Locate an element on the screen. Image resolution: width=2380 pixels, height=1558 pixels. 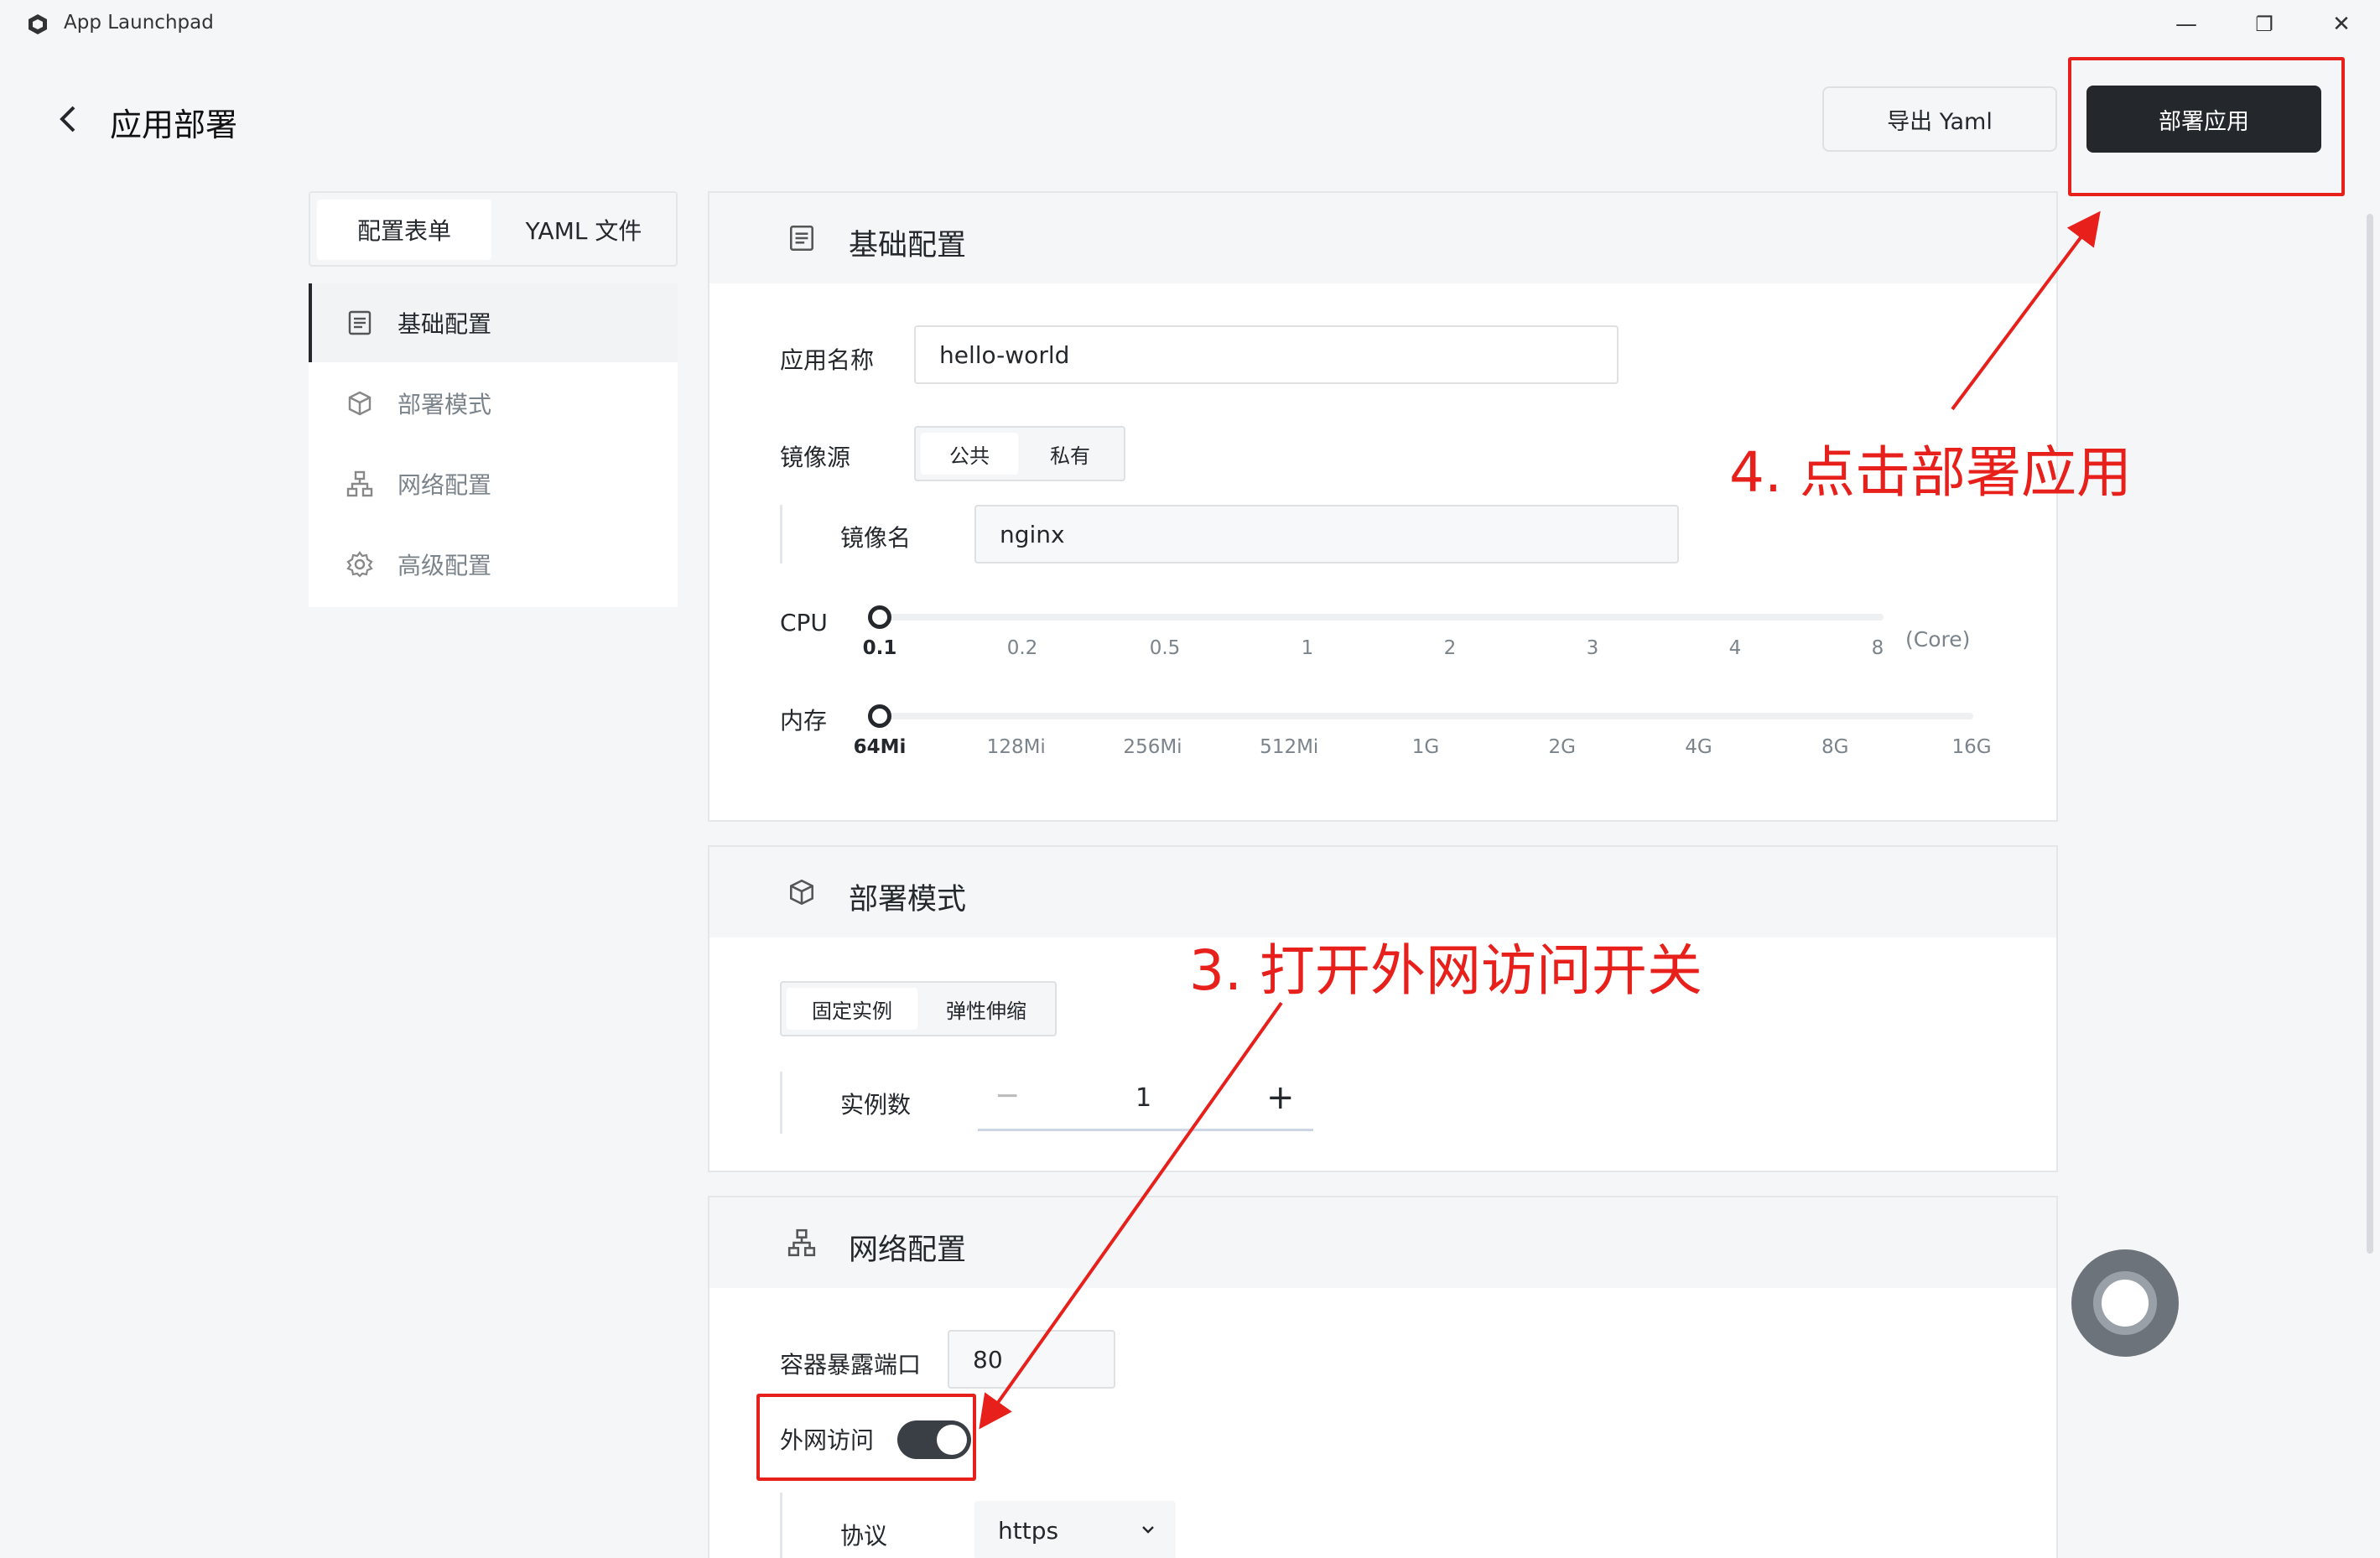
slider-tick: 4G is located at coordinates (1698, 747).